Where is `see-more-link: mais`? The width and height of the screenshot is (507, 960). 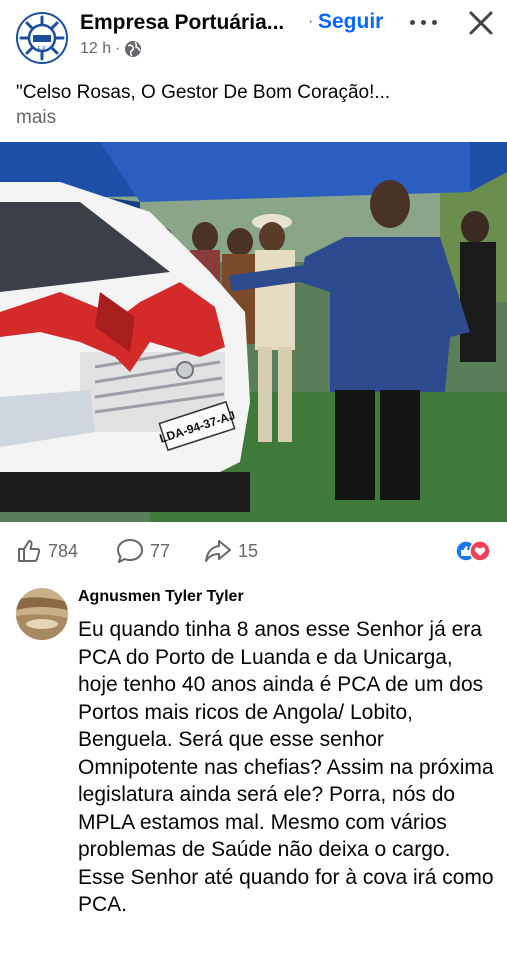
see-more-link: mais is located at coordinates (256, 117).